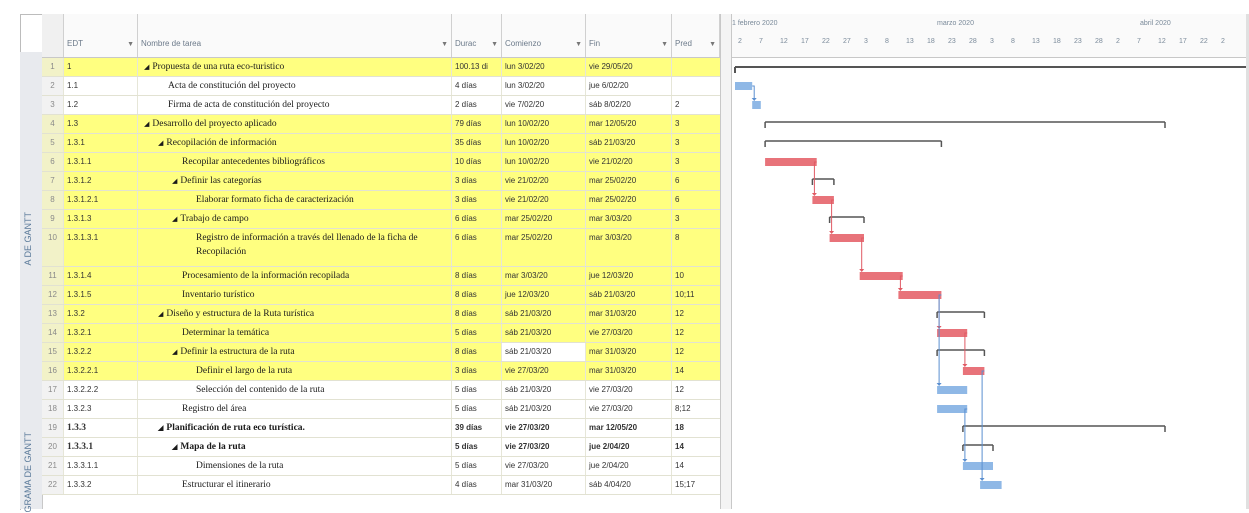  What do you see at coordinates (629, 162) in the screenshot?
I see `end-cell: vie 21/02/20` at bounding box center [629, 162].